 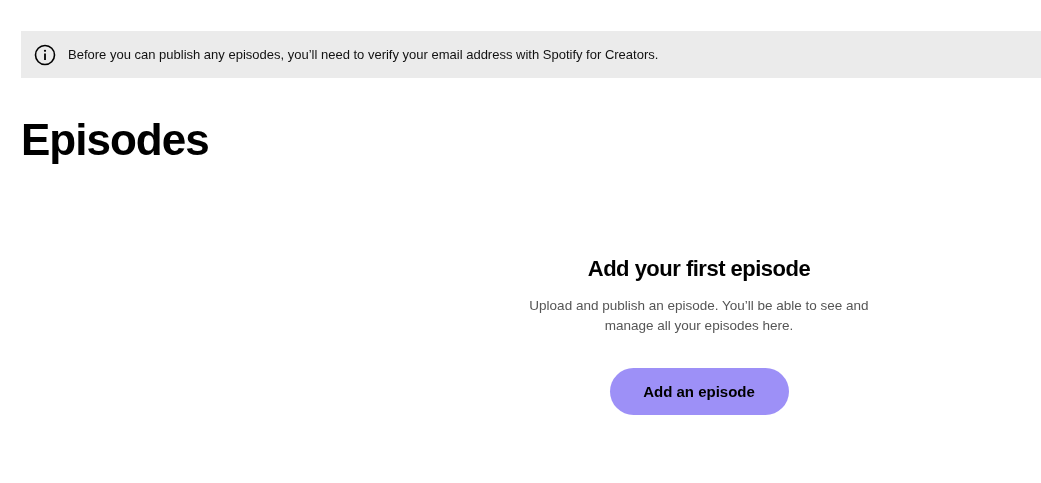 What do you see at coordinates (699, 316) in the screenshot?
I see `empty-state-description: Upload and publish an episode. You’ll be able to see and manage all your episodes here.` at bounding box center [699, 316].